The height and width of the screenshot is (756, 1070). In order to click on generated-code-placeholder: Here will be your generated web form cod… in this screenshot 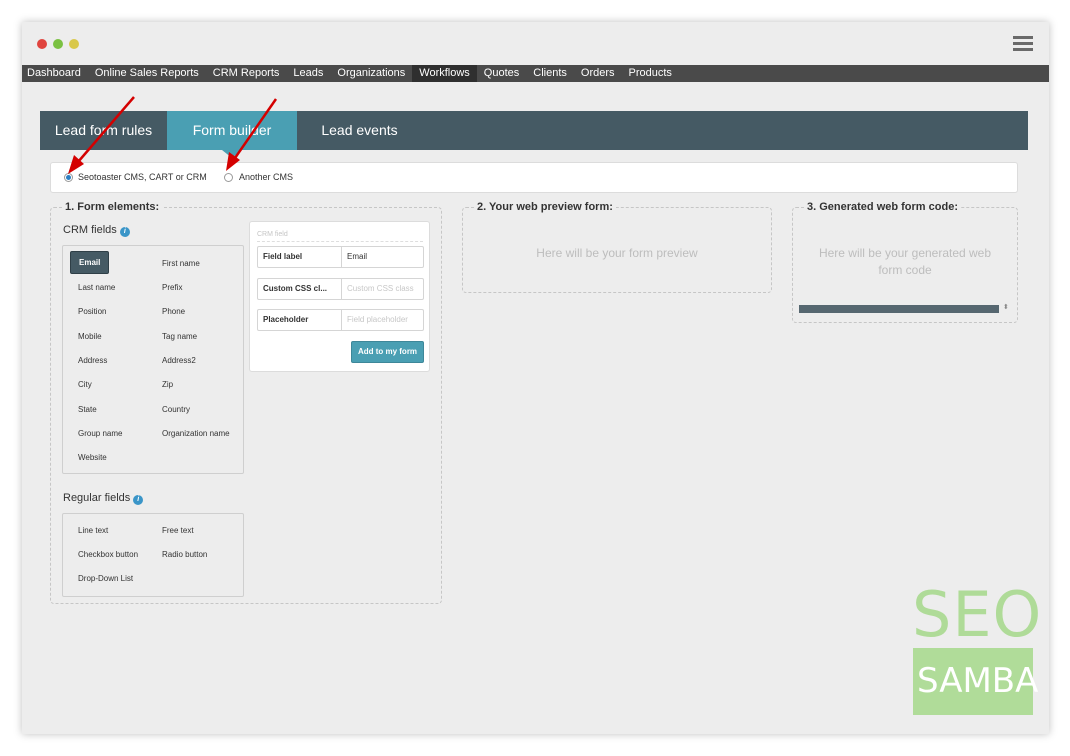, I will do `click(905, 261)`.